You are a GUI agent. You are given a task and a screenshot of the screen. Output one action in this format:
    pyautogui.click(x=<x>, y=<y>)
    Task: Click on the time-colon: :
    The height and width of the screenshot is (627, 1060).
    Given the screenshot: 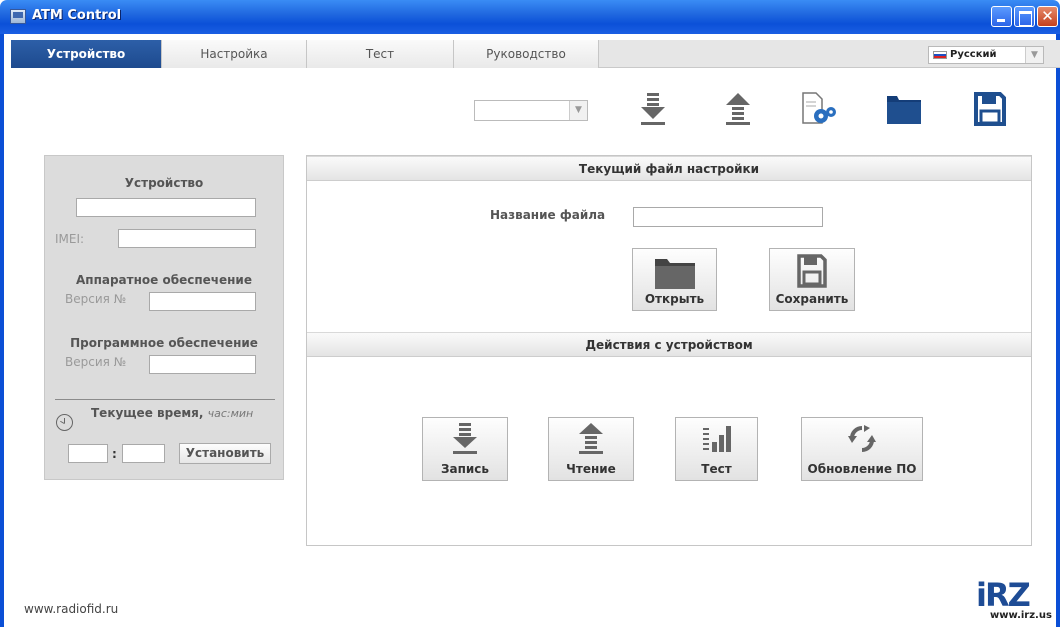 What is the action you would take?
    pyautogui.click(x=114, y=454)
    